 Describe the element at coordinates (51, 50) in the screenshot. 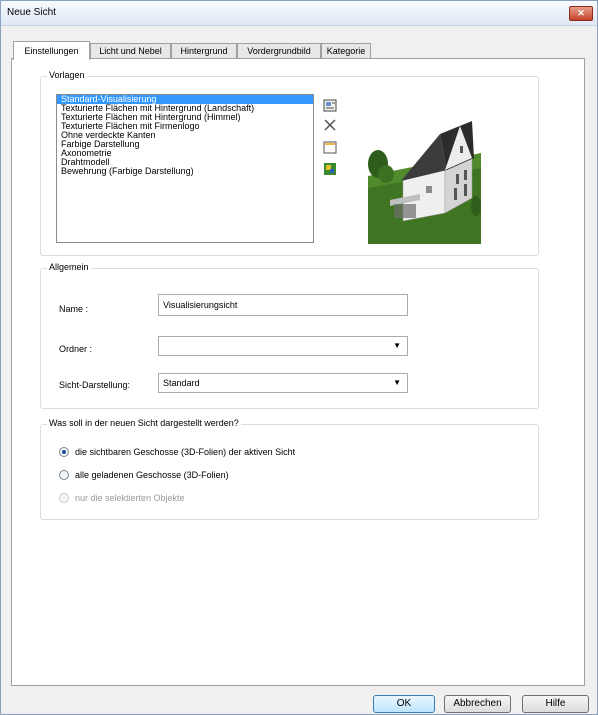

I see `tab-einstellungen: Einstellungen` at that location.